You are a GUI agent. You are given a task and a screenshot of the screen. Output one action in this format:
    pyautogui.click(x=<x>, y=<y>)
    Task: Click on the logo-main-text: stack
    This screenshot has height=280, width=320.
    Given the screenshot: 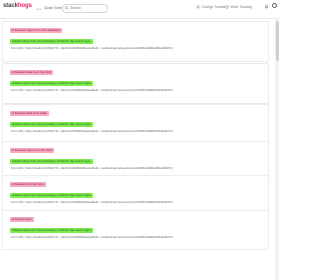 What is the action you would take?
    pyautogui.click(x=10, y=6)
    